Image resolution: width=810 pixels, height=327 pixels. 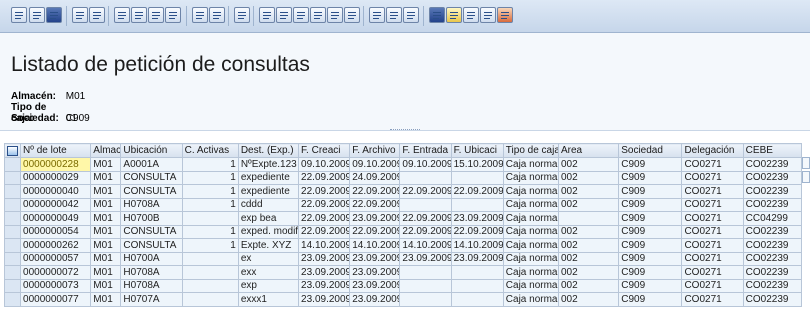 What do you see at coordinates (106, 150) in the screenshot?
I see `col-header: Almacén` at bounding box center [106, 150].